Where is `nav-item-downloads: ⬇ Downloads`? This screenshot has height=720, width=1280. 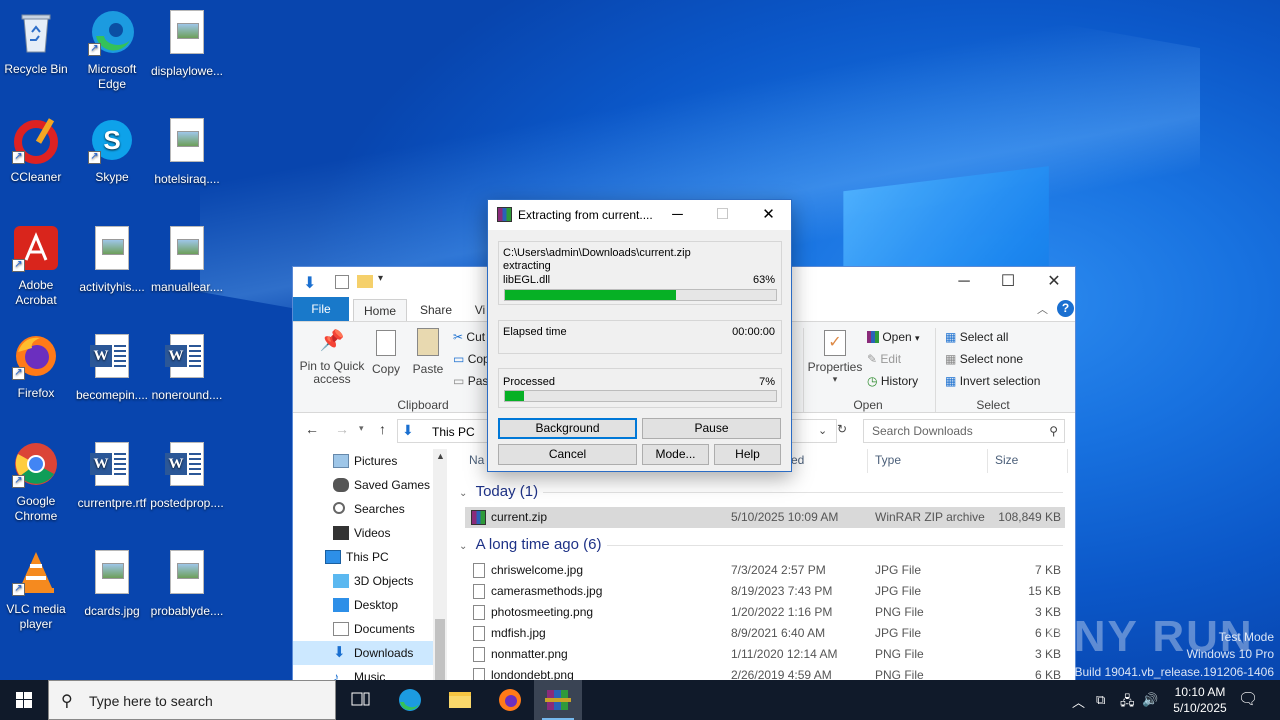 nav-item-downloads: ⬇ Downloads is located at coordinates (363, 653).